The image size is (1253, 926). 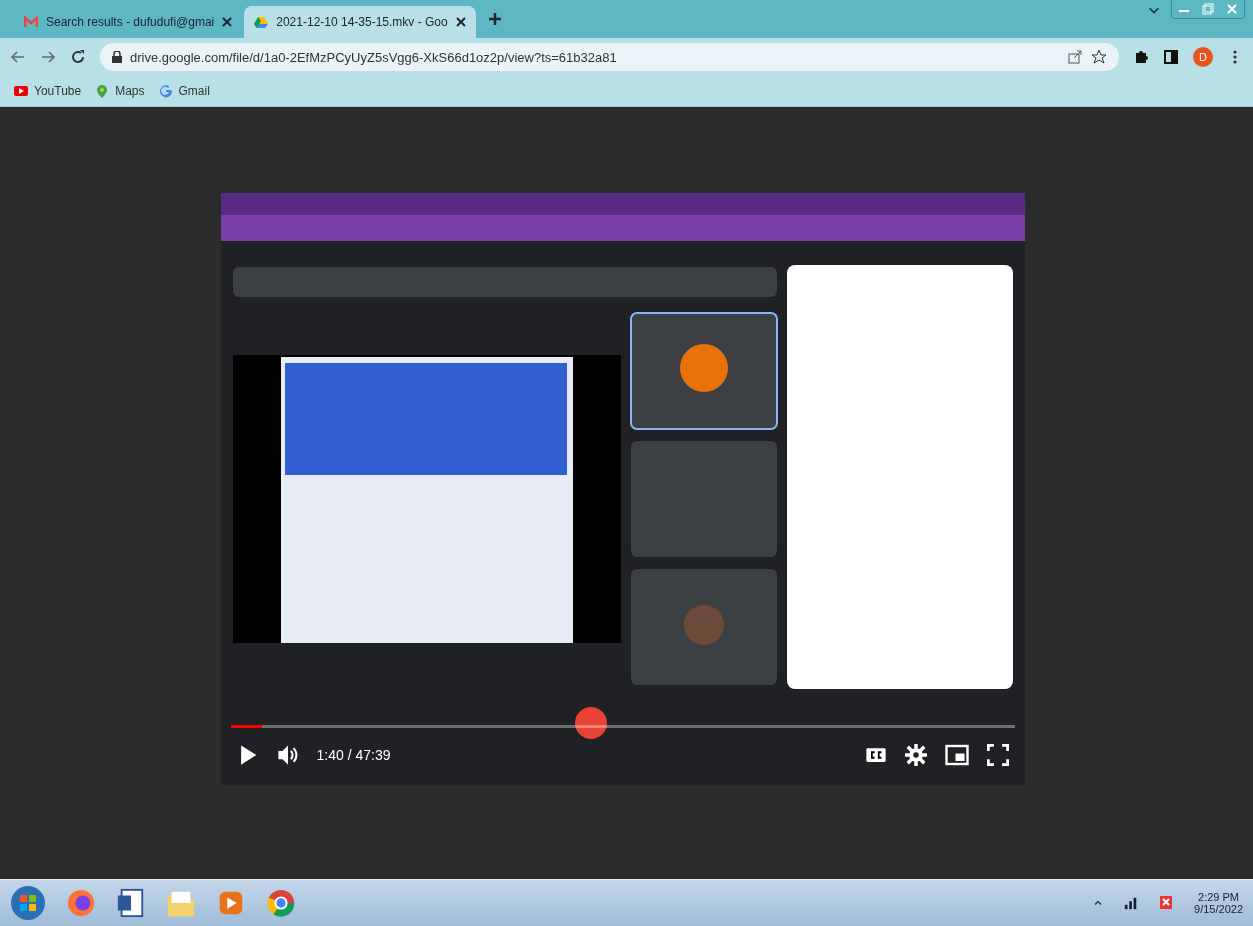 I want to click on puzzle-icon, so click(x=1141, y=57).